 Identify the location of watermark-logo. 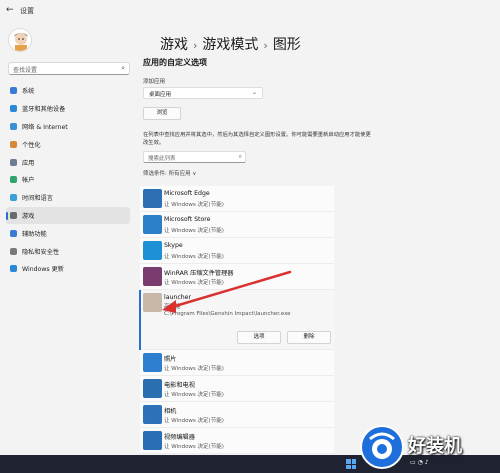
(382, 447).